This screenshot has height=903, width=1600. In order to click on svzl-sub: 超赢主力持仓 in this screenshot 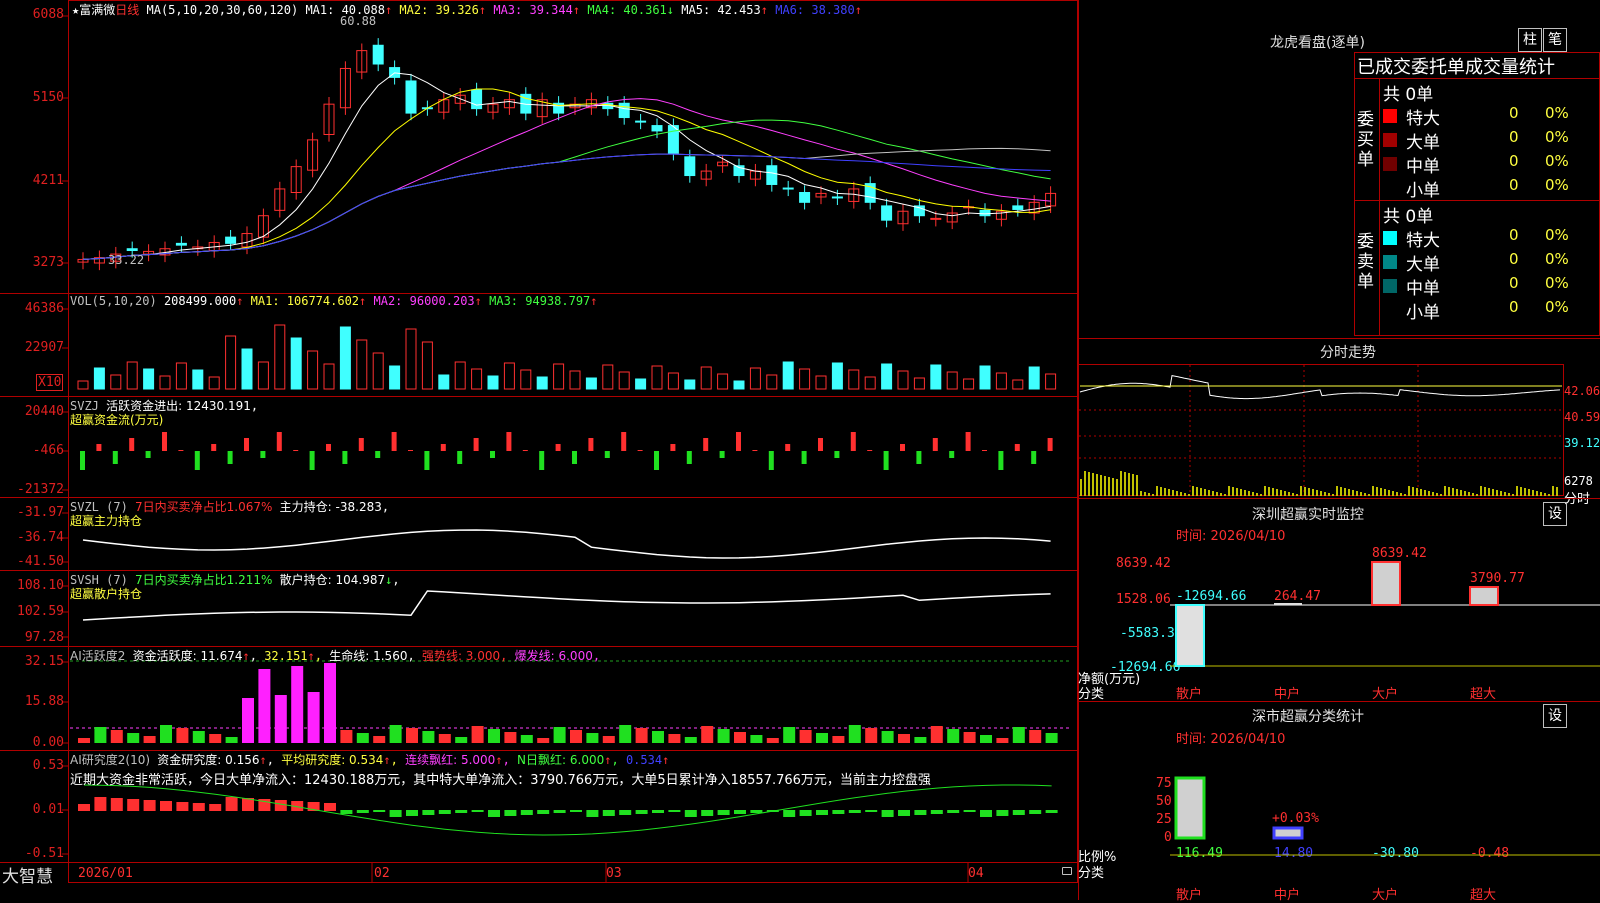, I will do `click(106, 521)`.